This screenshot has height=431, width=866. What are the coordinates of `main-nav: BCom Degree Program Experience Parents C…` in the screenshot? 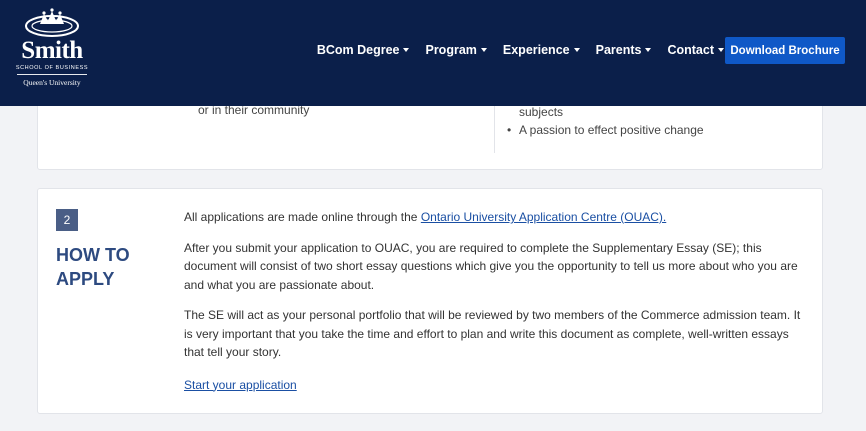 It's located at (512, 50).